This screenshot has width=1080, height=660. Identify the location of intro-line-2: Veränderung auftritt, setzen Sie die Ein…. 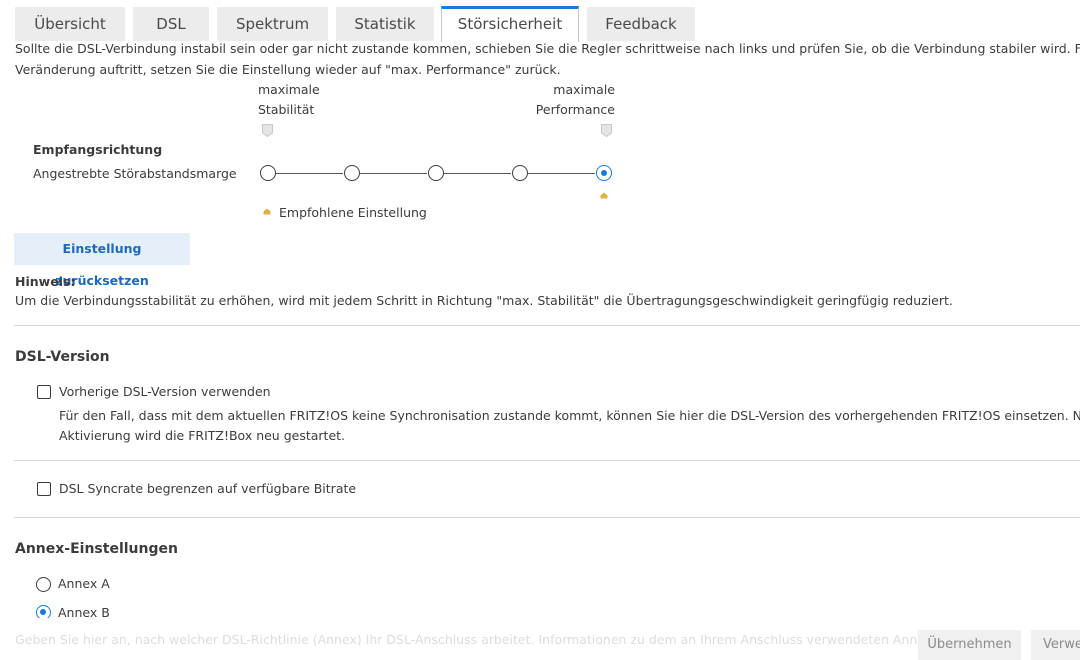
(288, 69).